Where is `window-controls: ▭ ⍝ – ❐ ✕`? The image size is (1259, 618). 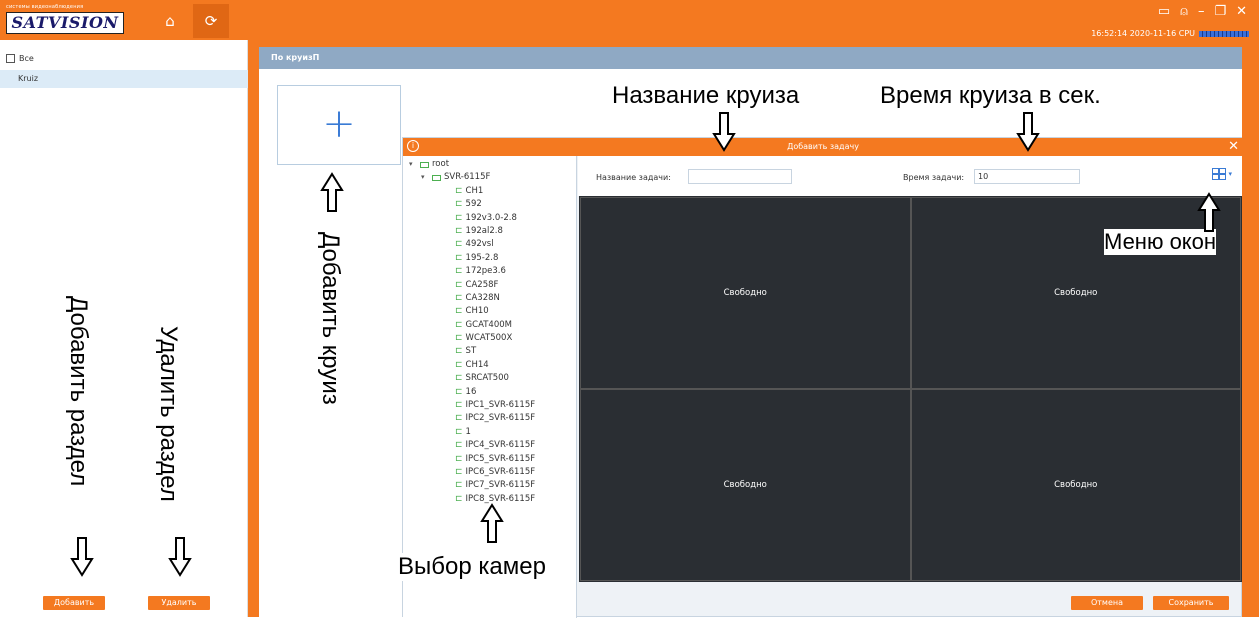
window-controls: ▭ ⍝ – ❐ ✕ is located at coordinates (1202, 11).